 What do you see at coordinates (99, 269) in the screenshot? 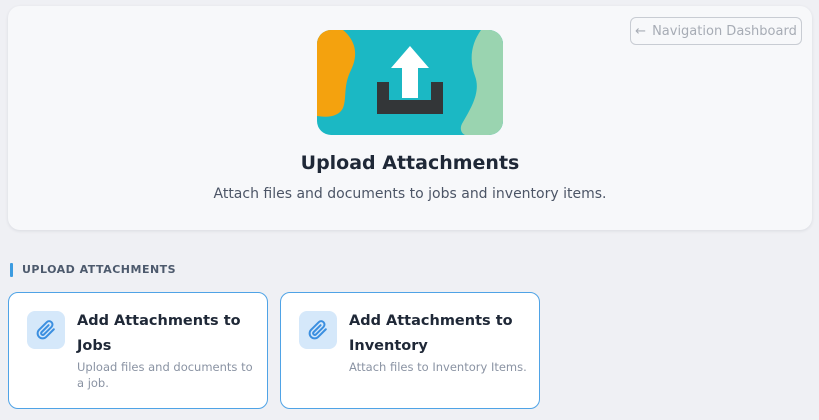
I see `section-label: UPLOAD ATTACHMENTS` at bounding box center [99, 269].